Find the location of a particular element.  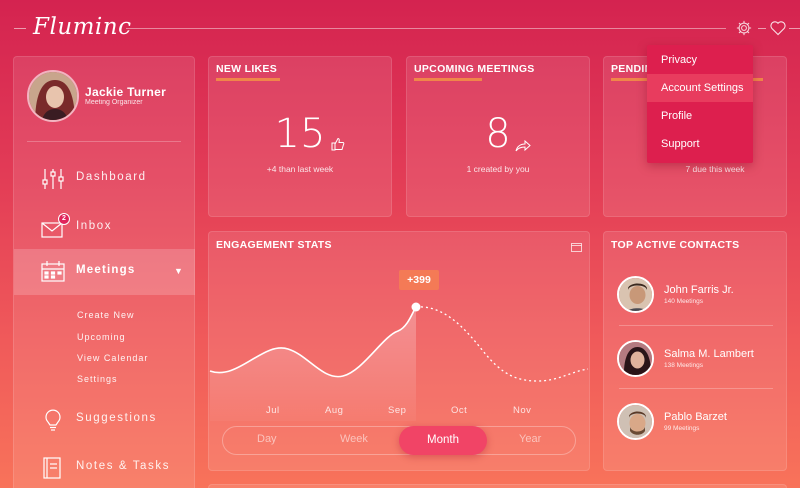

x-tick-label: Oct is located at coordinates (459, 410).